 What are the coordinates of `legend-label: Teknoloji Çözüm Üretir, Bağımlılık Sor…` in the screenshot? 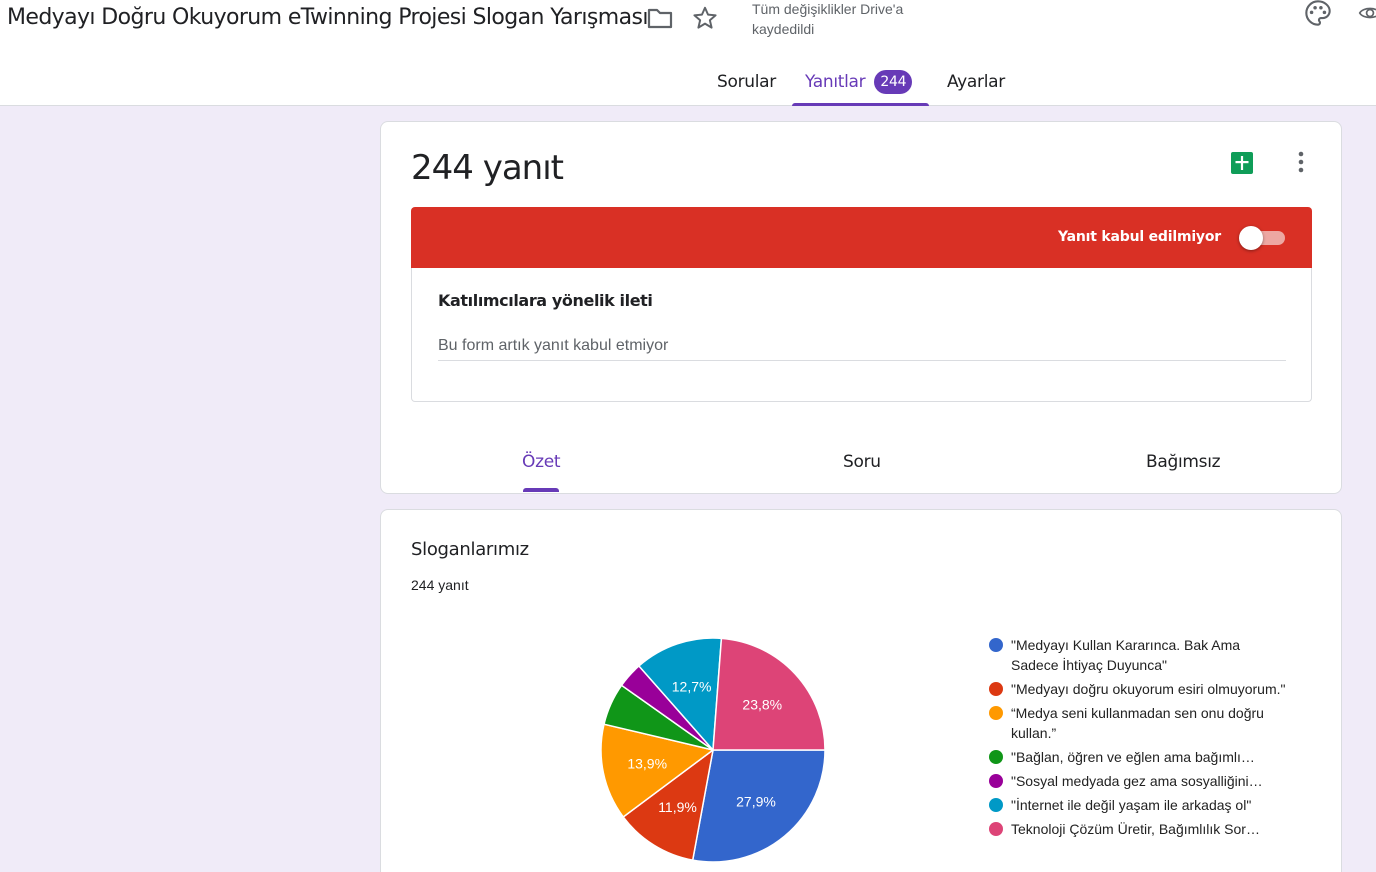 It's located at (1135, 829).